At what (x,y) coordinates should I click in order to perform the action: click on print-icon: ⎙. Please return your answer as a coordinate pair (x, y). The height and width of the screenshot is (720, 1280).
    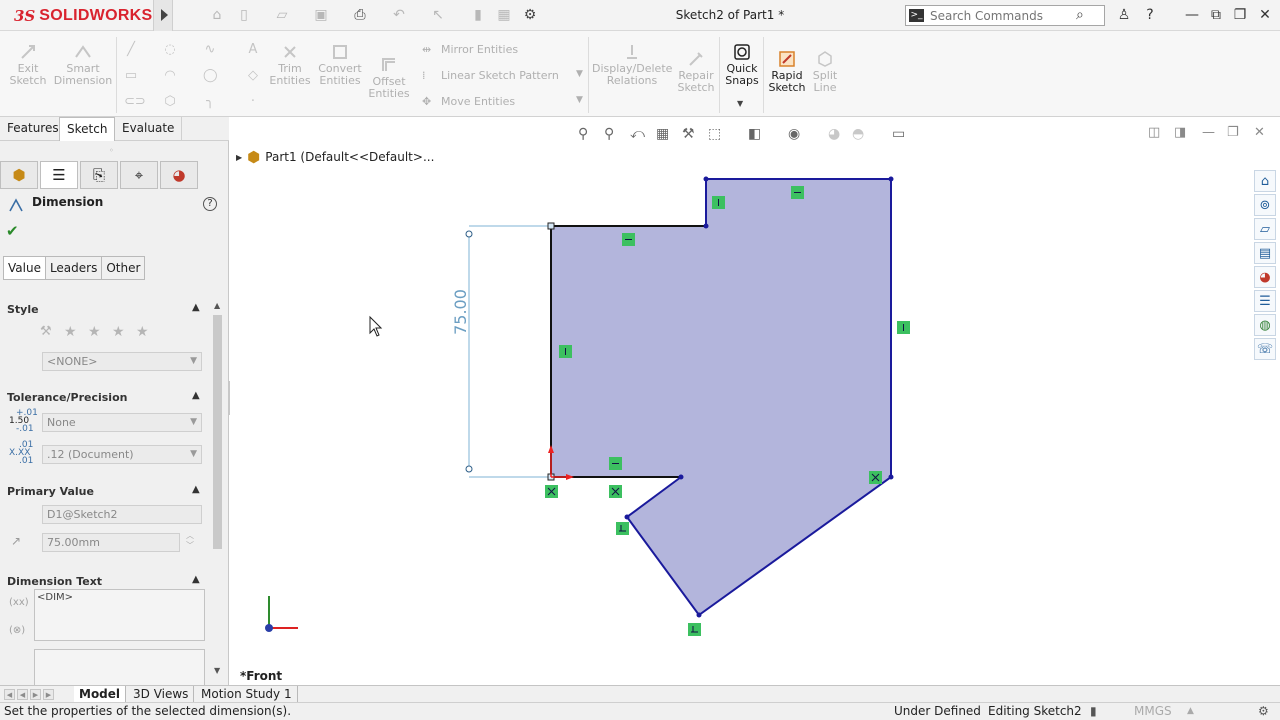
    Looking at the image, I should click on (360, 15).